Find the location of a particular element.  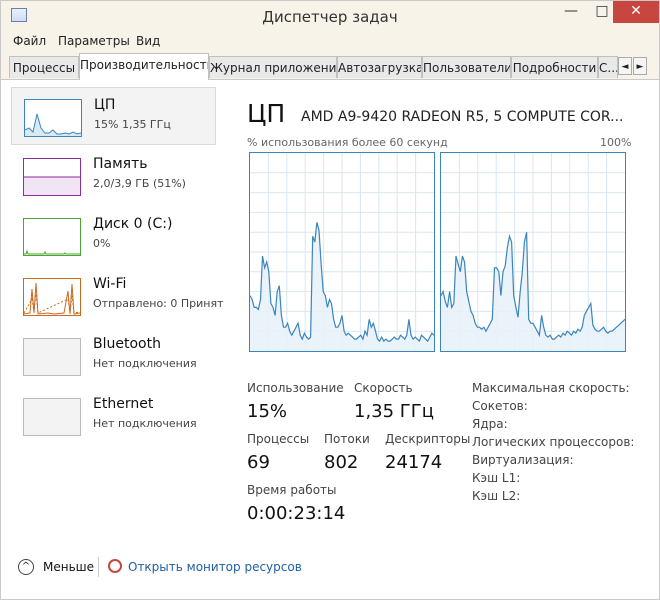

uptime-label: Время работы is located at coordinates (292, 490).